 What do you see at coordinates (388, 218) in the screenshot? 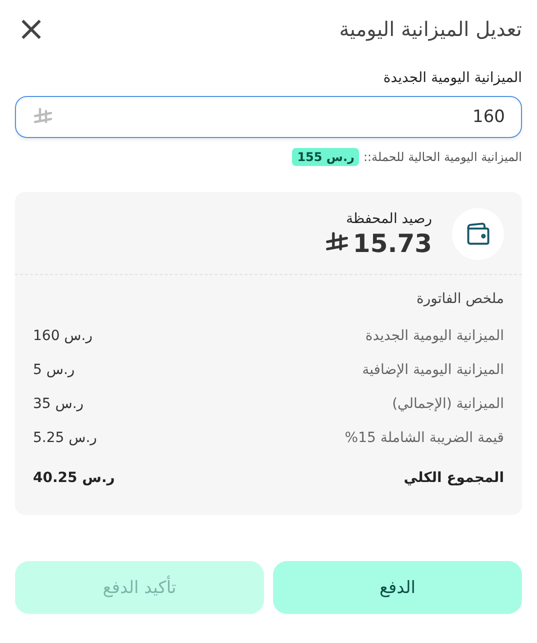
I see `wallet-label: رصيد المحفظة` at bounding box center [388, 218].